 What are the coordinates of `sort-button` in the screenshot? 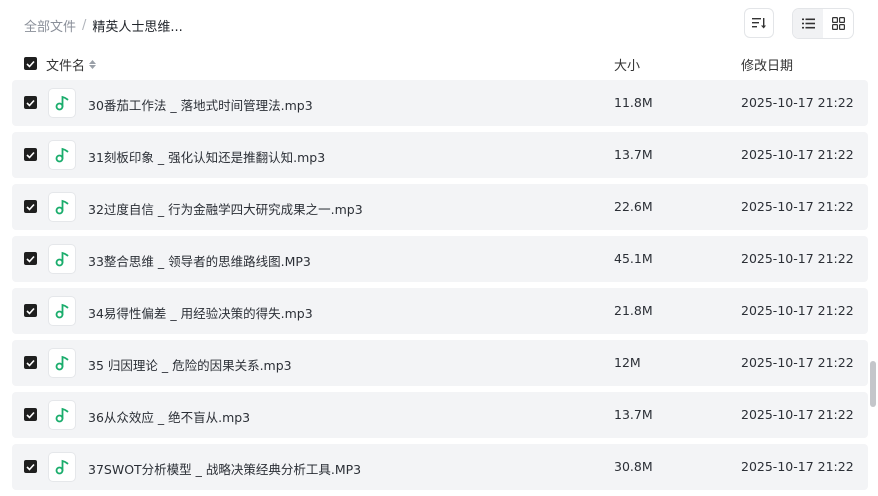 It's located at (759, 23).